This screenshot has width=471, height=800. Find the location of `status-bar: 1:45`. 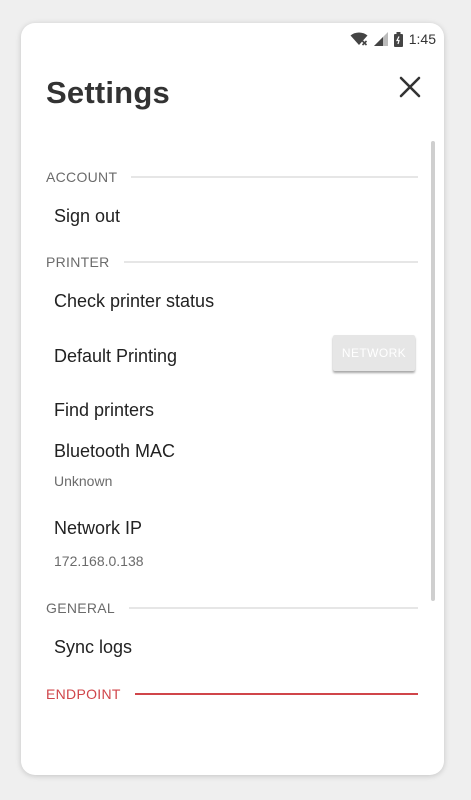

status-bar: 1:45 is located at coordinates (393, 39).